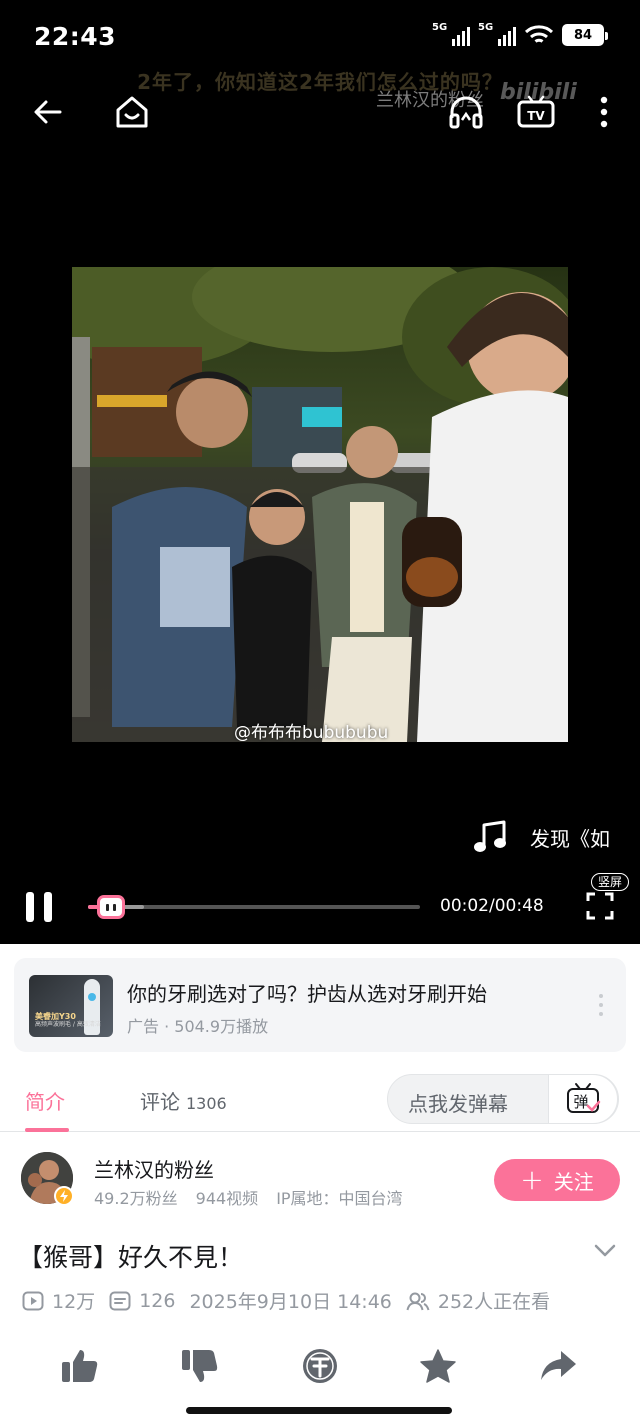 The image size is (640, 1424). What do you see at coordinates (227, 1198) in the screenshot?
I see `uploader-videos: 944视频` at bounding box center [227, 1198].